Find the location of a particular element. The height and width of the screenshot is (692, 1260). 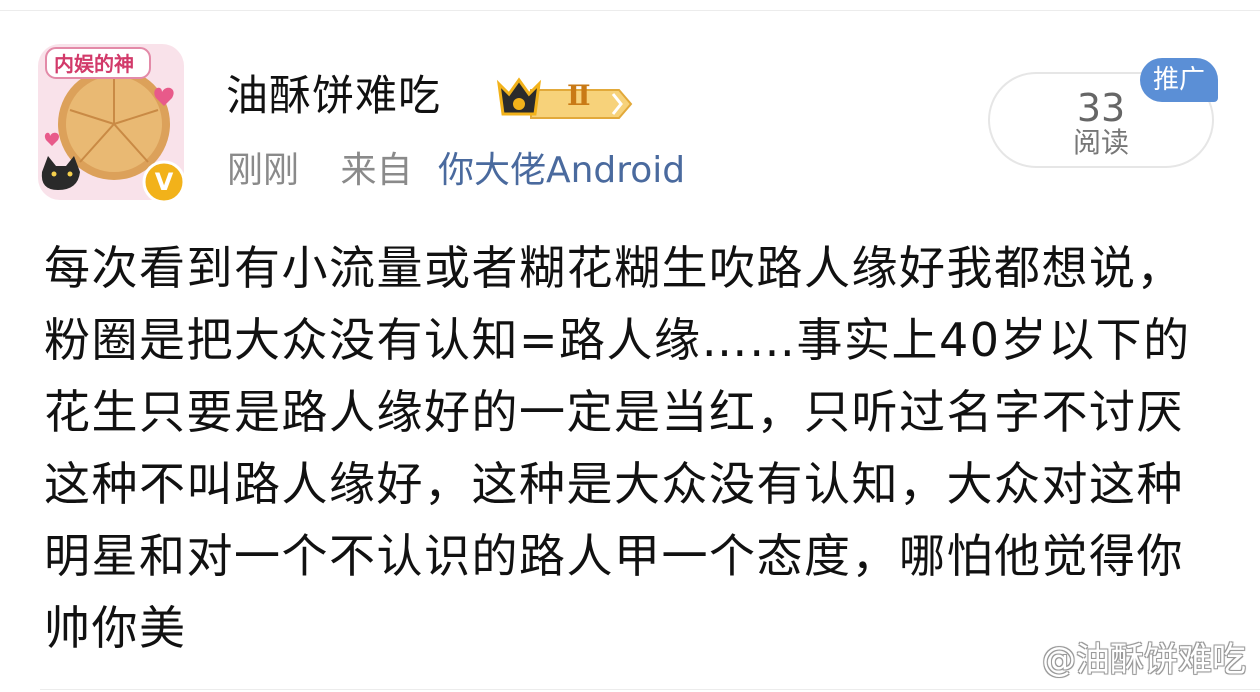

bottom-divider is located at coordinates (650, 689).